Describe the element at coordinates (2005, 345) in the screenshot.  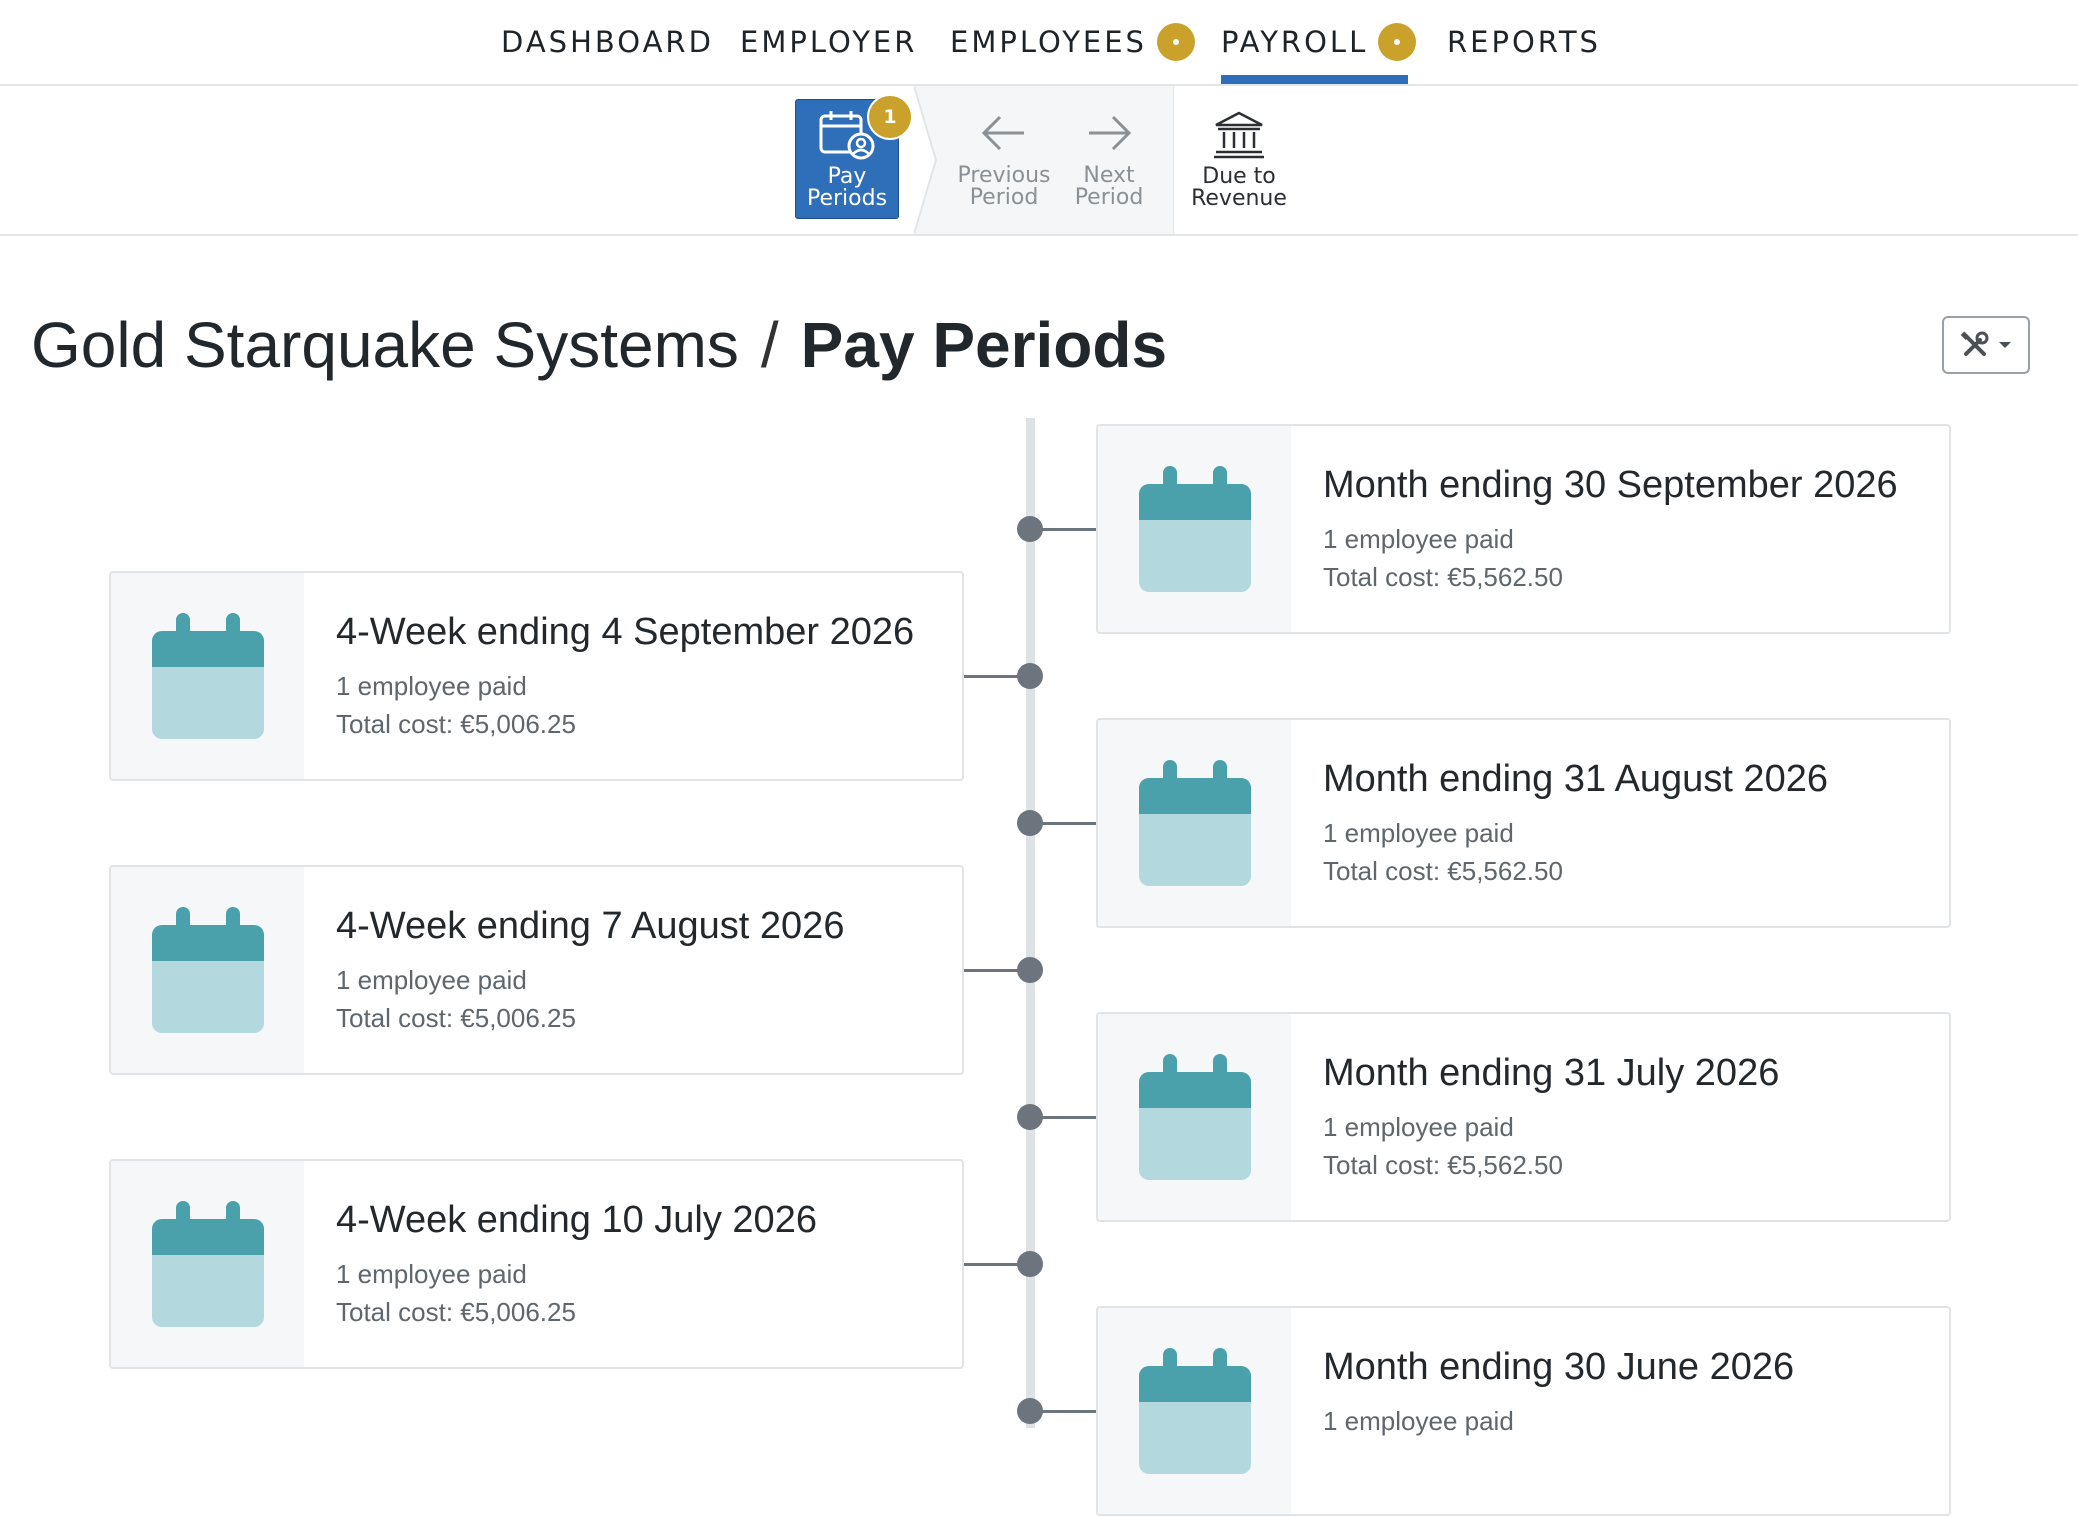
I see `caret-down-icon` at that location.